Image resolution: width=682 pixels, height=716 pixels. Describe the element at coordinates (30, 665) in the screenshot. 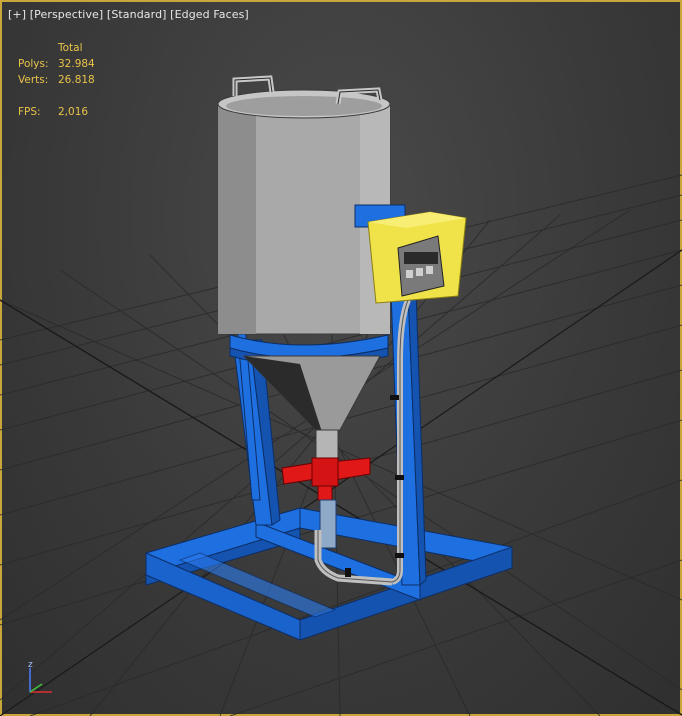

I see `axis-z-label: z` at that location.